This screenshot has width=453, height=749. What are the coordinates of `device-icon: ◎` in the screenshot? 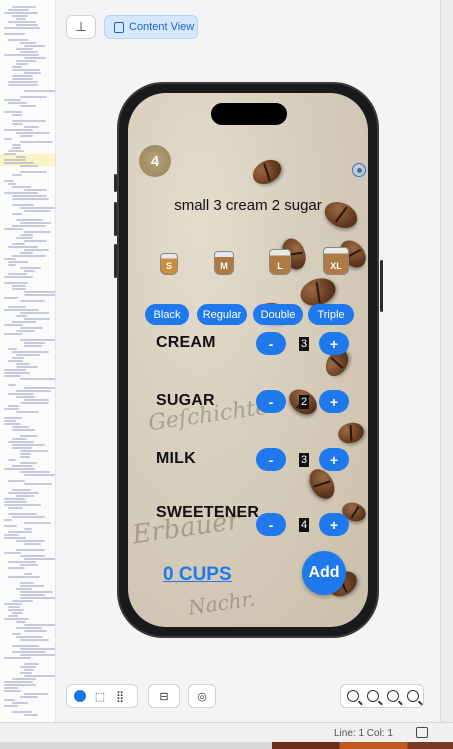 It's located at (202, 696).